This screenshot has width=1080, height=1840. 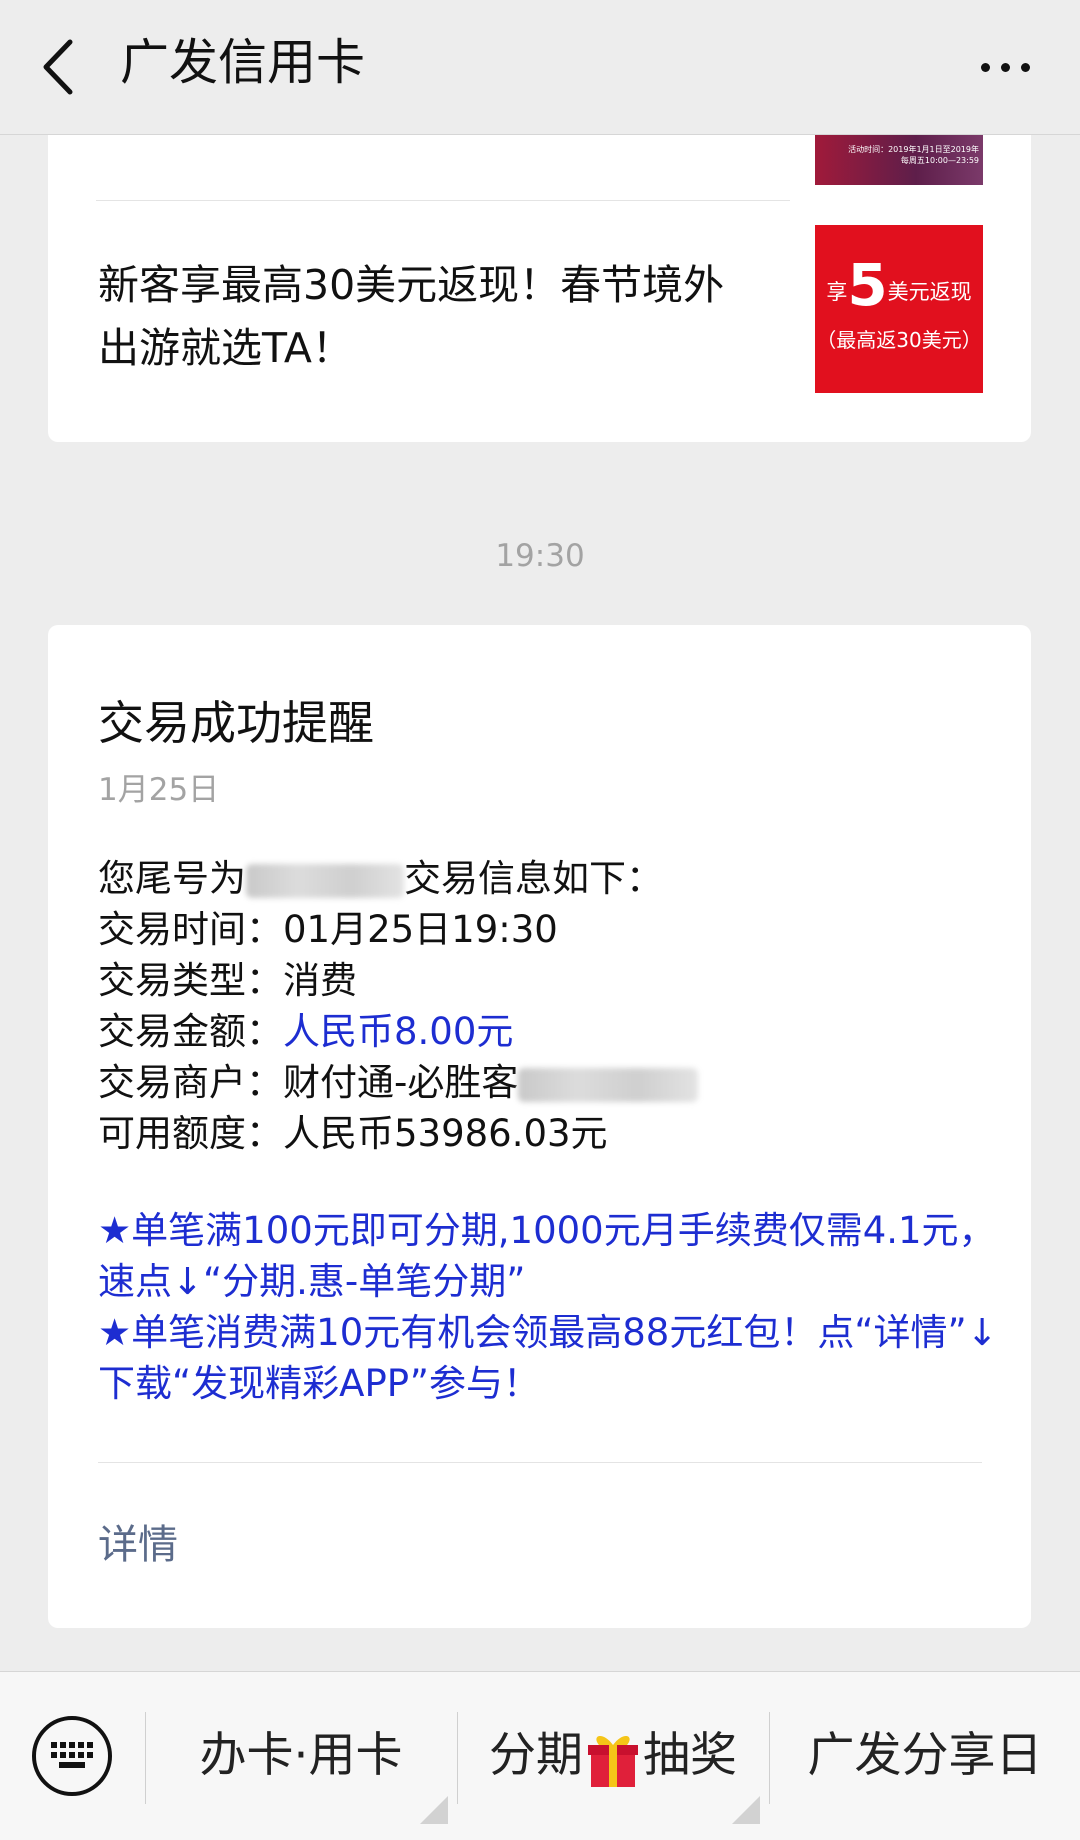 I want to click on field-value: 01月25日19:30, so click(x=420, y=929).